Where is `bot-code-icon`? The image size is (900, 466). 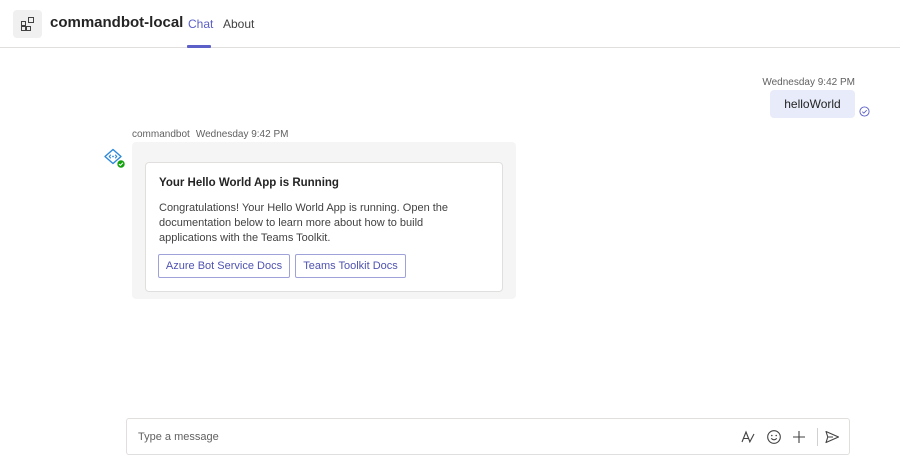
bot-code-icon is located at coordinates (115, 159).